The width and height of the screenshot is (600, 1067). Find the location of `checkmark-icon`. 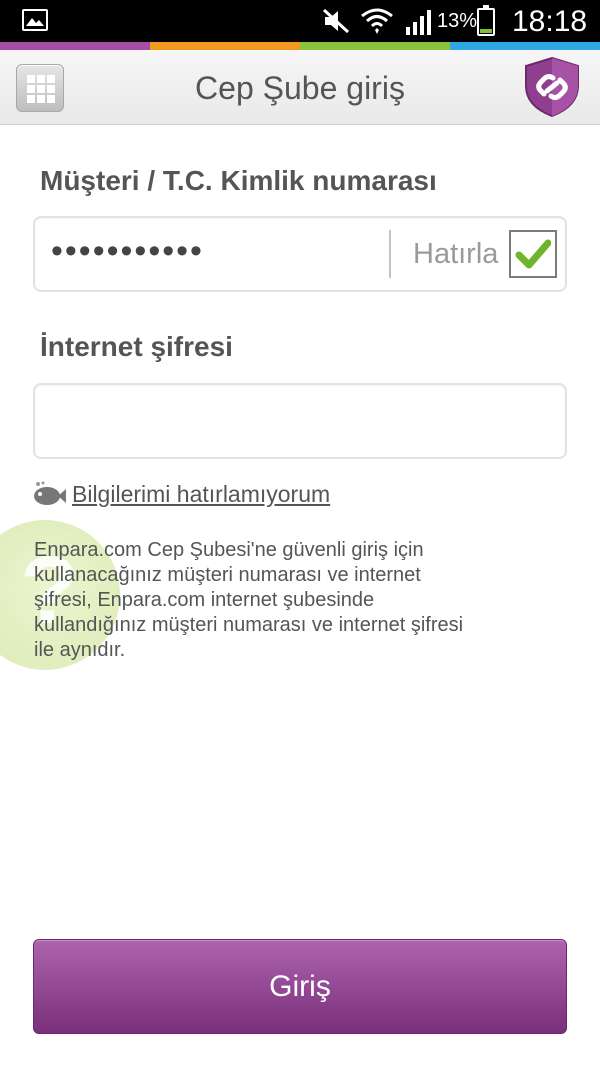

checkmark-icon is located at coordinates (533, 254).